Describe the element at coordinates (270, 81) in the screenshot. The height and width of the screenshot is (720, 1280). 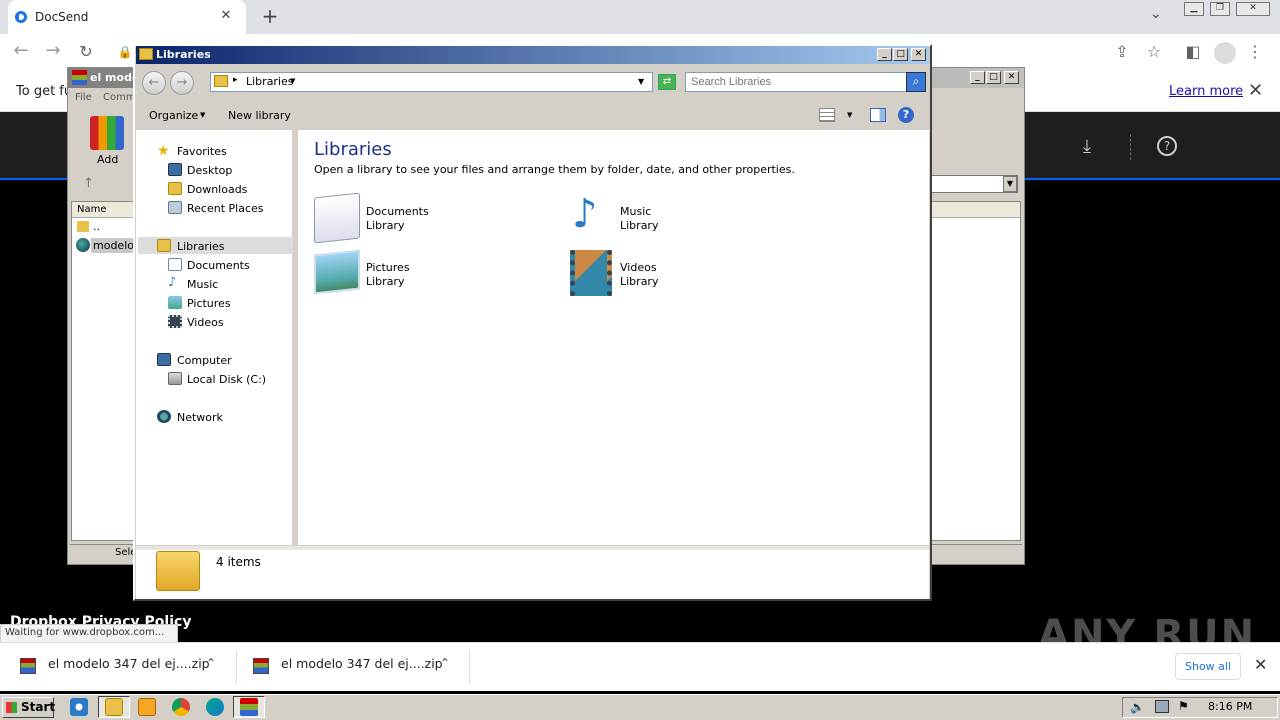
I see `address-text: Libraries` at that location.